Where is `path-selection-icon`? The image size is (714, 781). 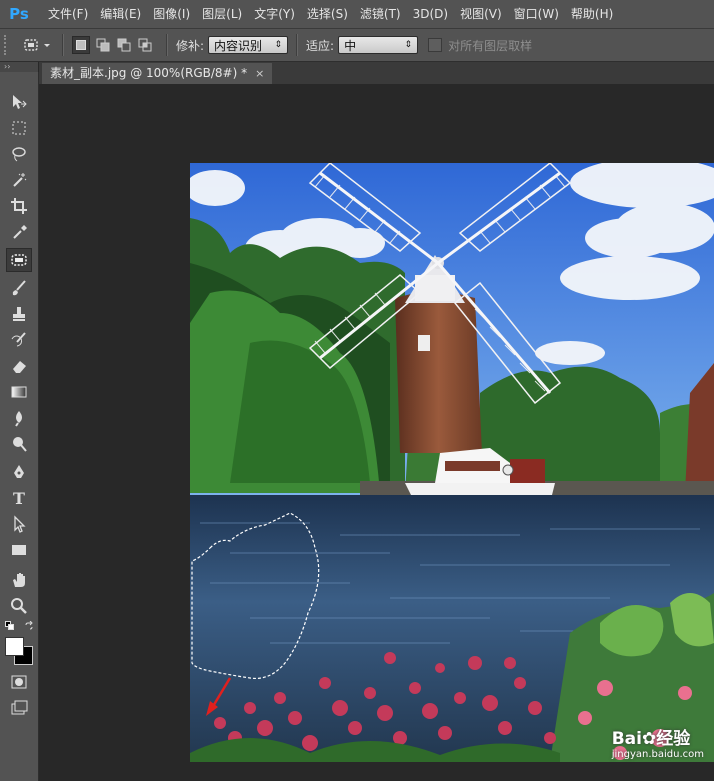
path-selection-icon is located at coordinates (20, 524).